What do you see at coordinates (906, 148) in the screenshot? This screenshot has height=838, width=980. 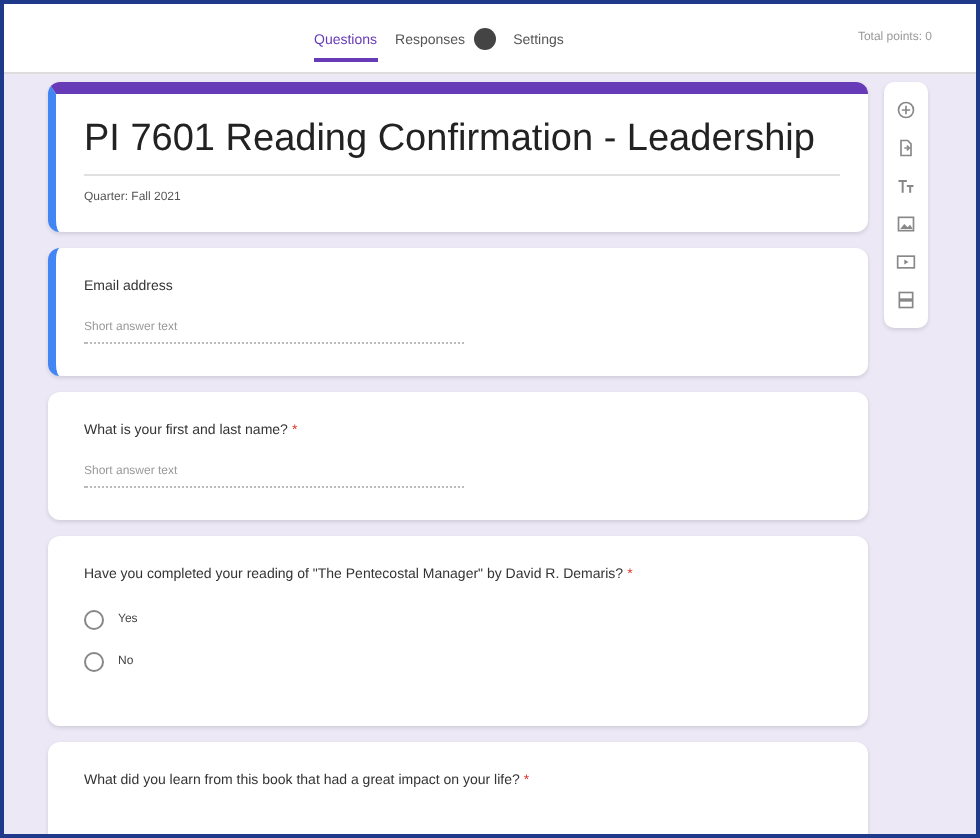 I see `document-arrow-icon` at bounding box center [906, 148].